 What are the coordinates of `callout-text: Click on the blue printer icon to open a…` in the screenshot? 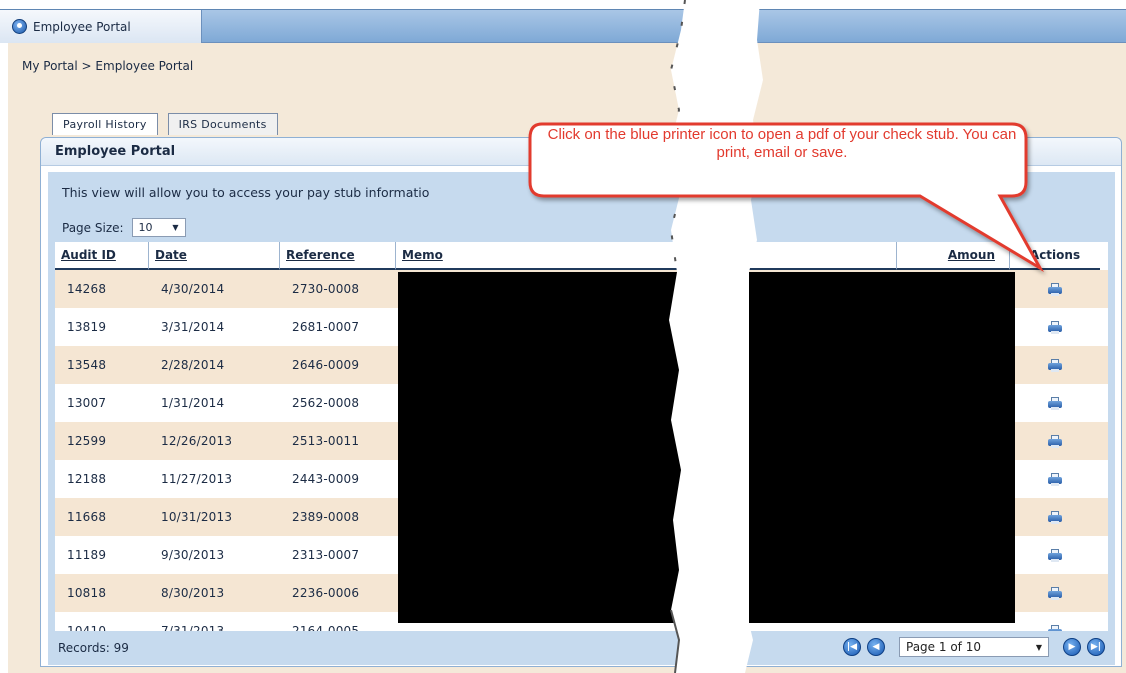 It's located at (782, 143).